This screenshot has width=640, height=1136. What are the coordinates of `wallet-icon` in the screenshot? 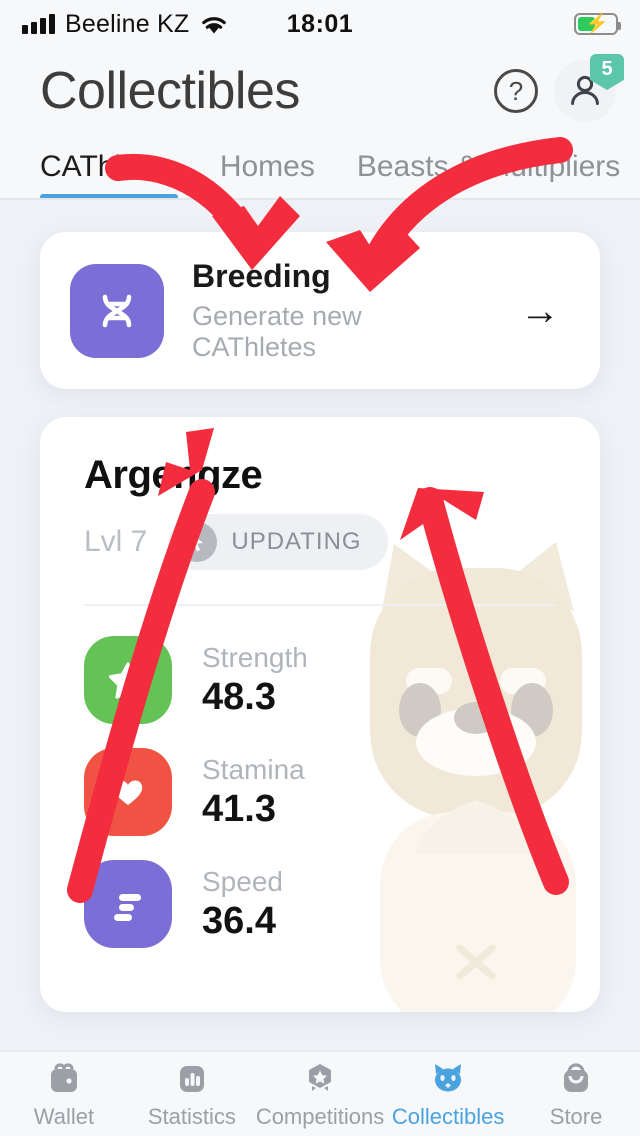 It's located at (63, 1077).